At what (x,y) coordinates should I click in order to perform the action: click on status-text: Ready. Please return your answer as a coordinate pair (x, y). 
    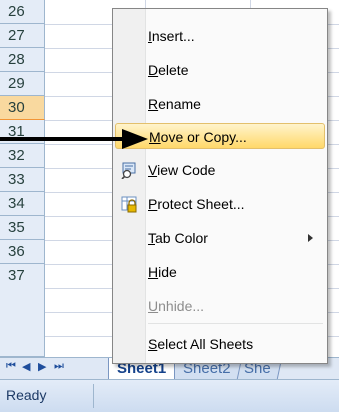
    Looking at the image, I should click on (26, 395).